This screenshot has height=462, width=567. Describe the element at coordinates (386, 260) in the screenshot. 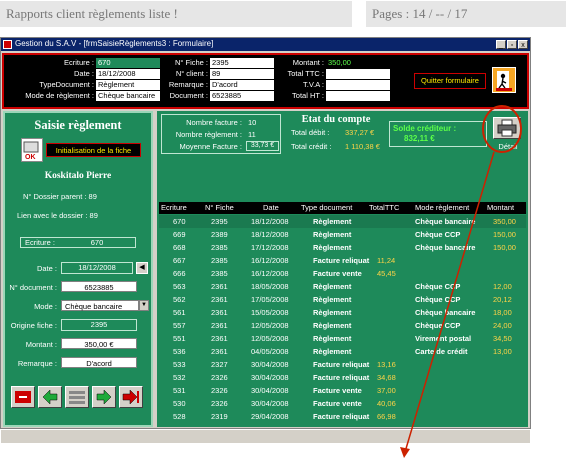

I see `cell-ttc: 11,24` at that location.